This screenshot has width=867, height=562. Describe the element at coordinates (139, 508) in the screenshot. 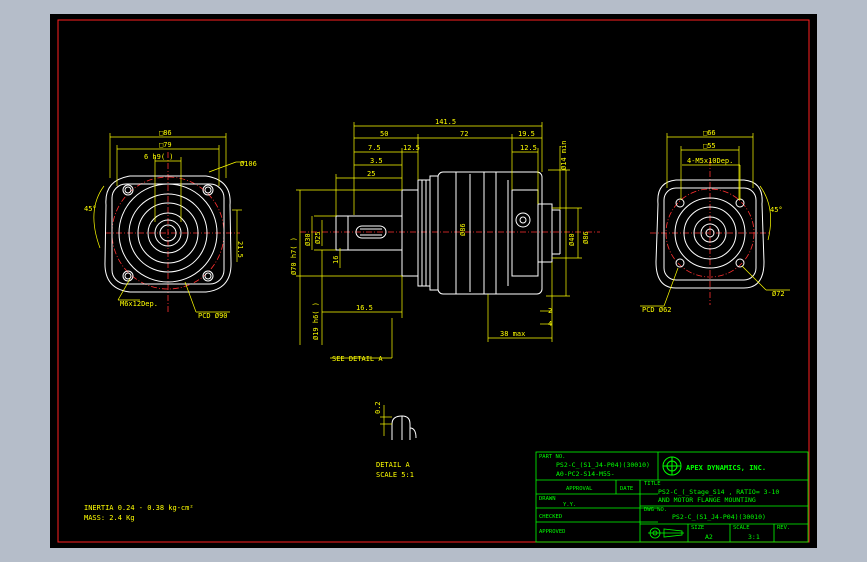

I see `note-inertia: INERTIA 0.24 - 0.38 kg-cm²` at that location.